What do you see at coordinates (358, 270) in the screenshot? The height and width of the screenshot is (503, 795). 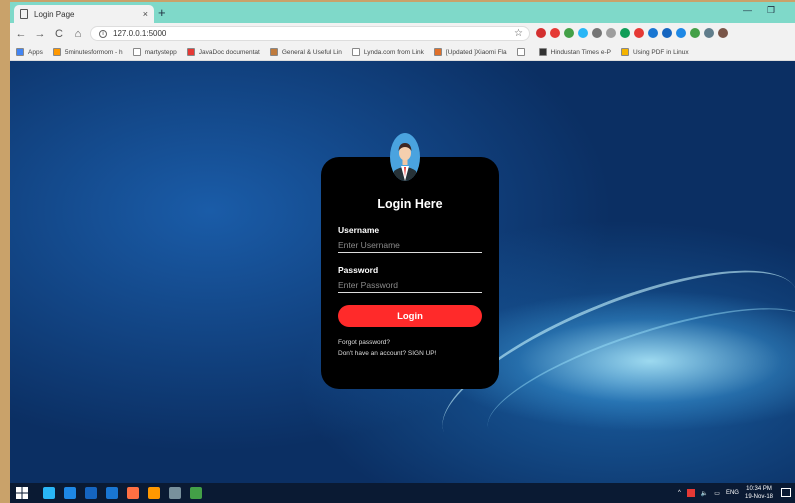 I see `password-label: Password` at bounding box center [358, 270].